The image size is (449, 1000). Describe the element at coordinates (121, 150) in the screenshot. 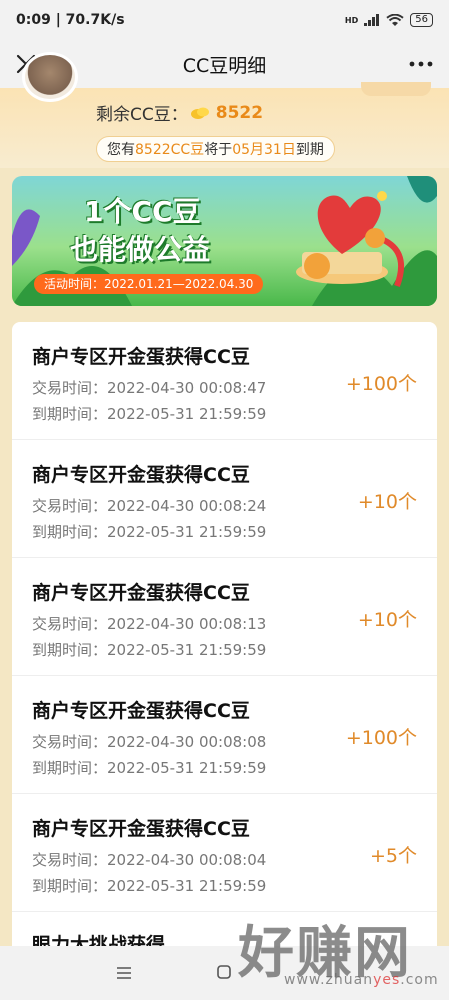

I see `expiry-prefix: 您有` at that location.